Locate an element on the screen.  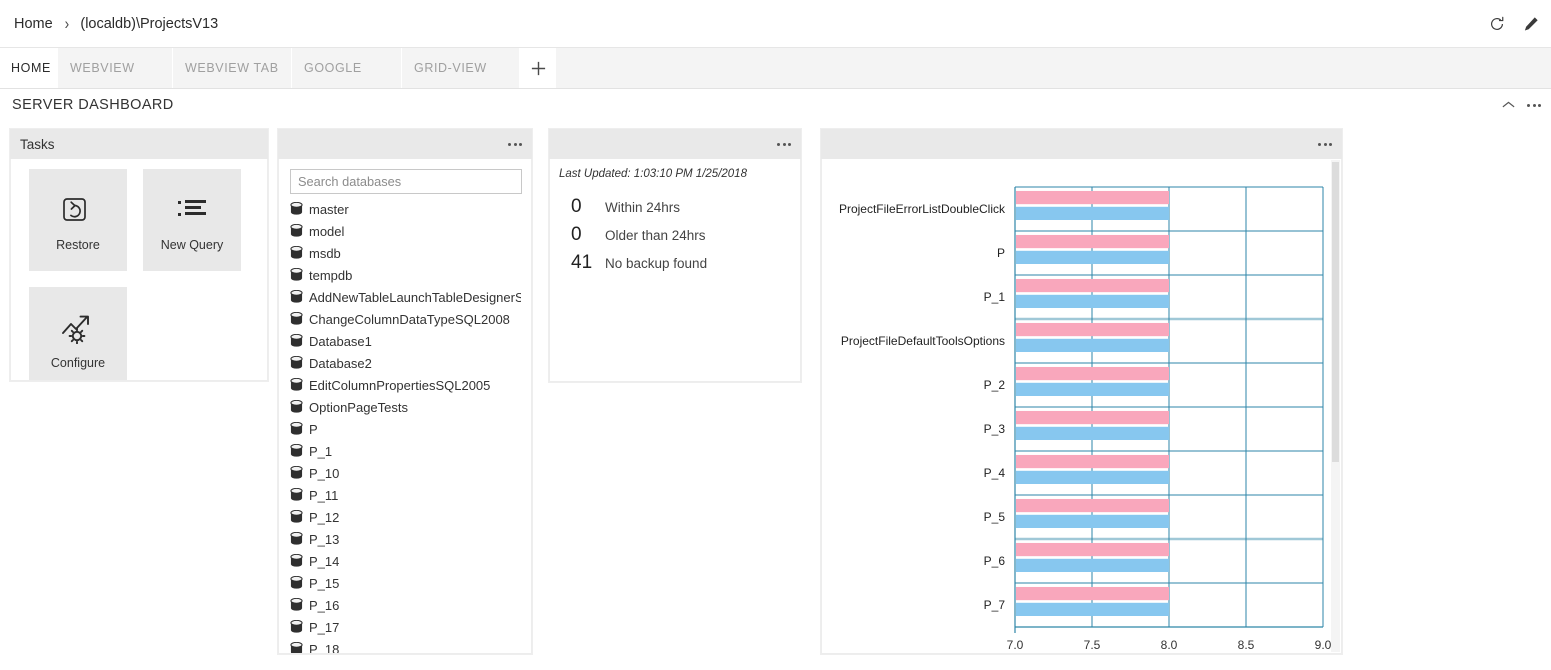
new-query-tile: New Query is located at coordinates (192, 220).